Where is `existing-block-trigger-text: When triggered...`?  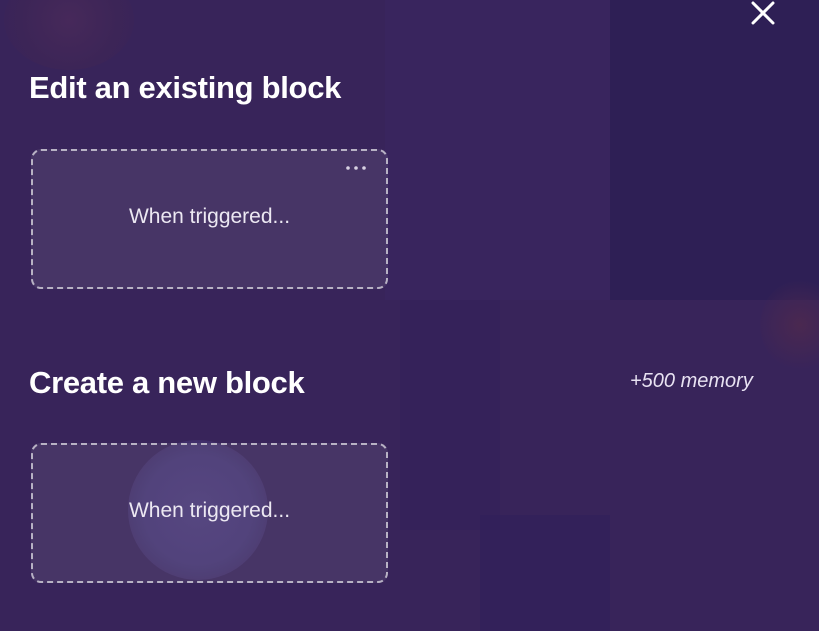
existing-block-trigger-text: When triggered... is located at coordinates (209, 216).